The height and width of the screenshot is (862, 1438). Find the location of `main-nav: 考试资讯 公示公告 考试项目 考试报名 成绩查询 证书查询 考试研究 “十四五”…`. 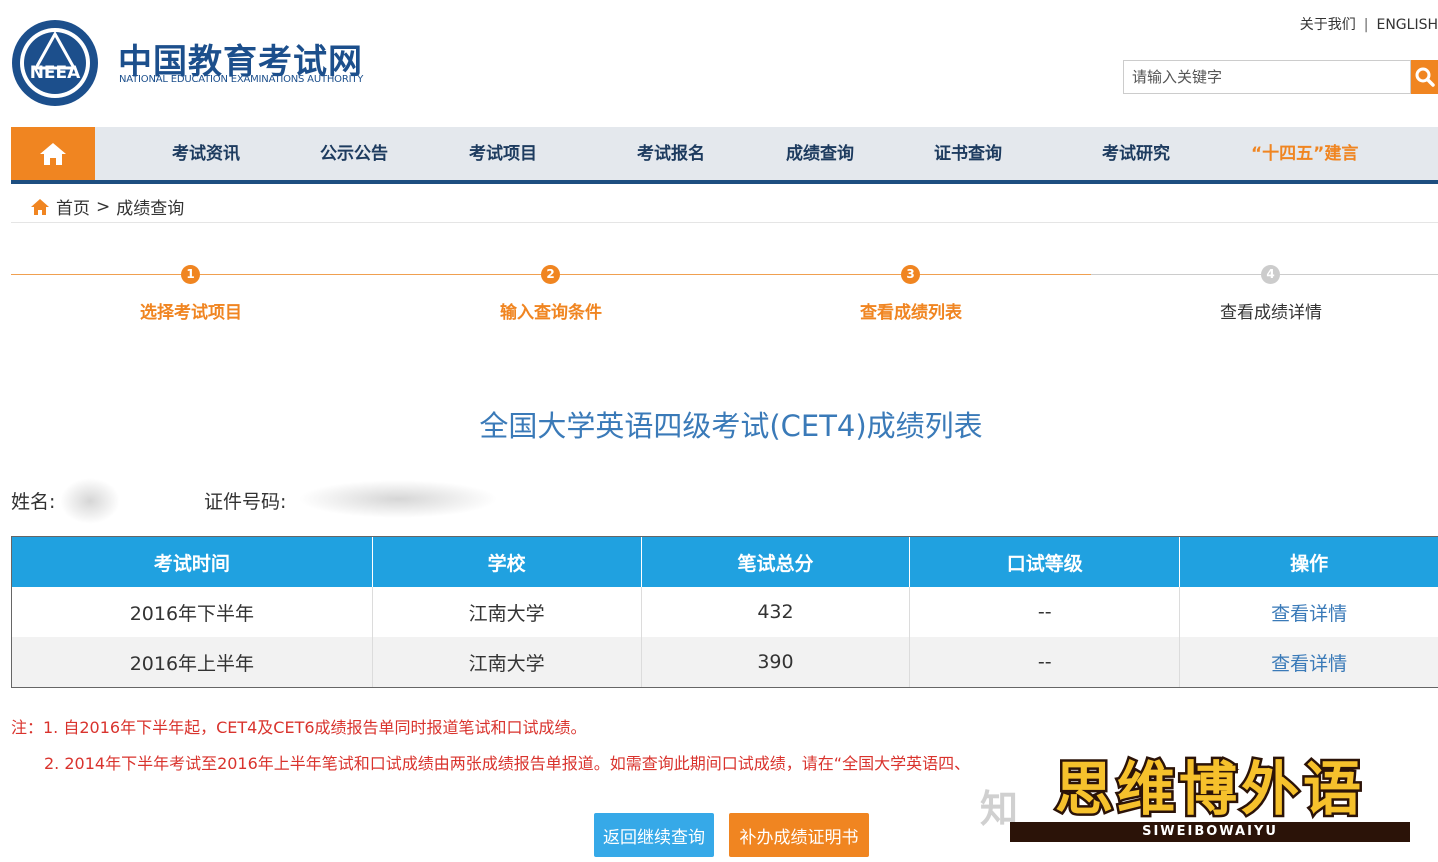

main-nav: 考试资讯 公示公告 考试项目 考试报名 成绩查询 证书查询 考试研究 “十四五”… is located at coordinates (724, 155).